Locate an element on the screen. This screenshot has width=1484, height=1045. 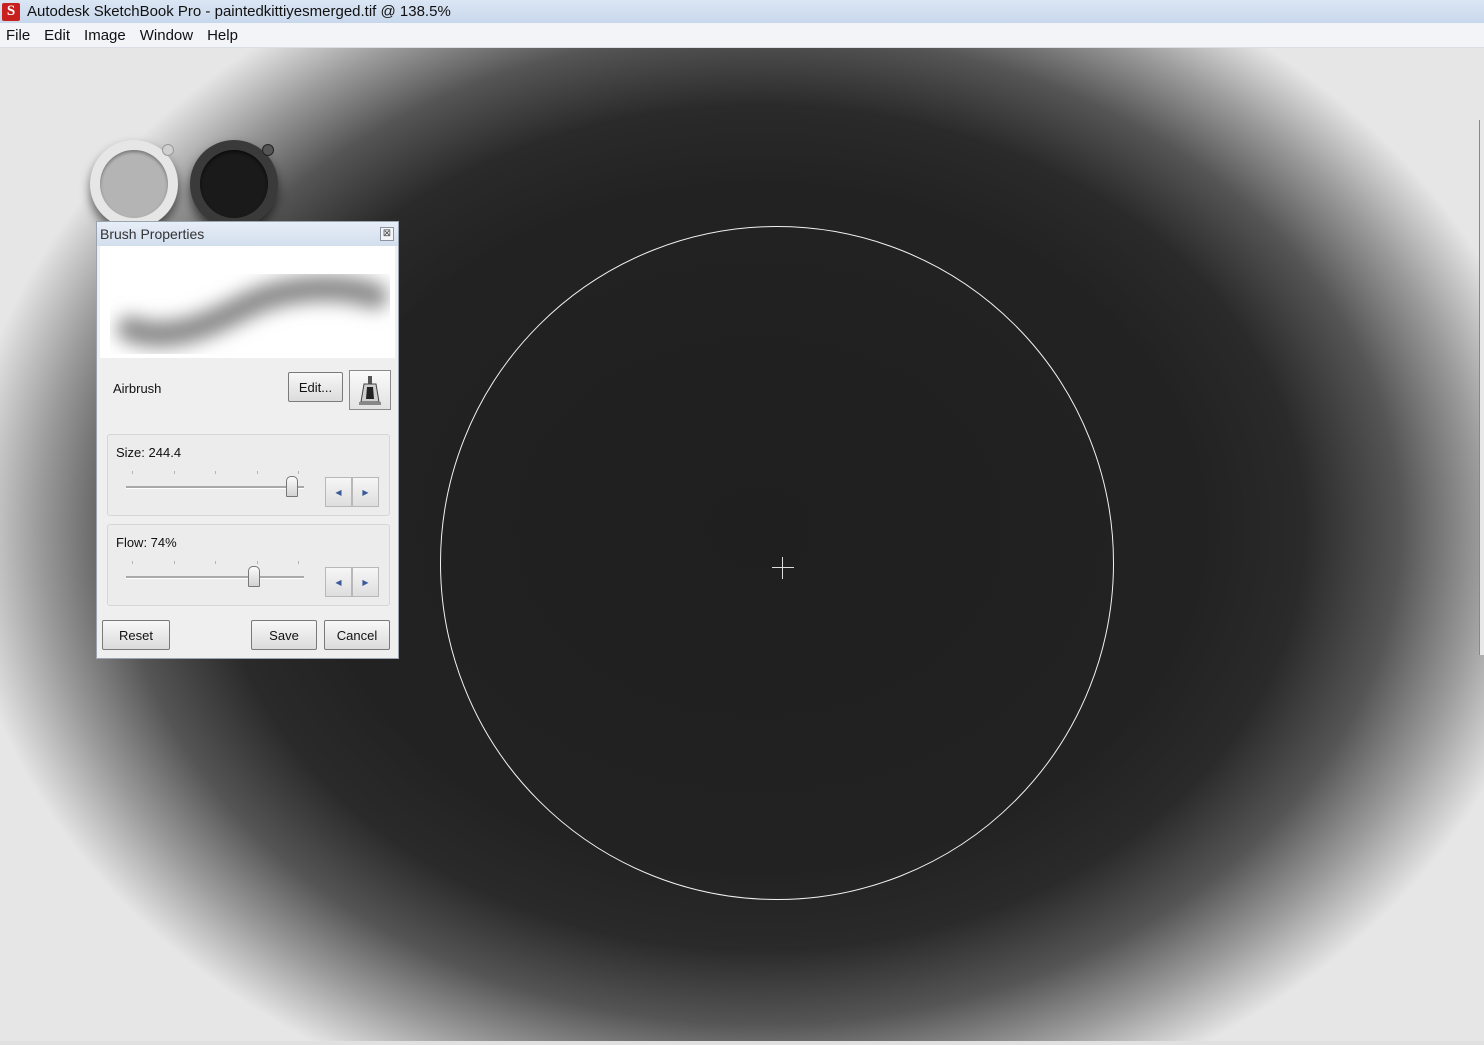
panel-title: Brush Properties is located at coordinates (152, 234).